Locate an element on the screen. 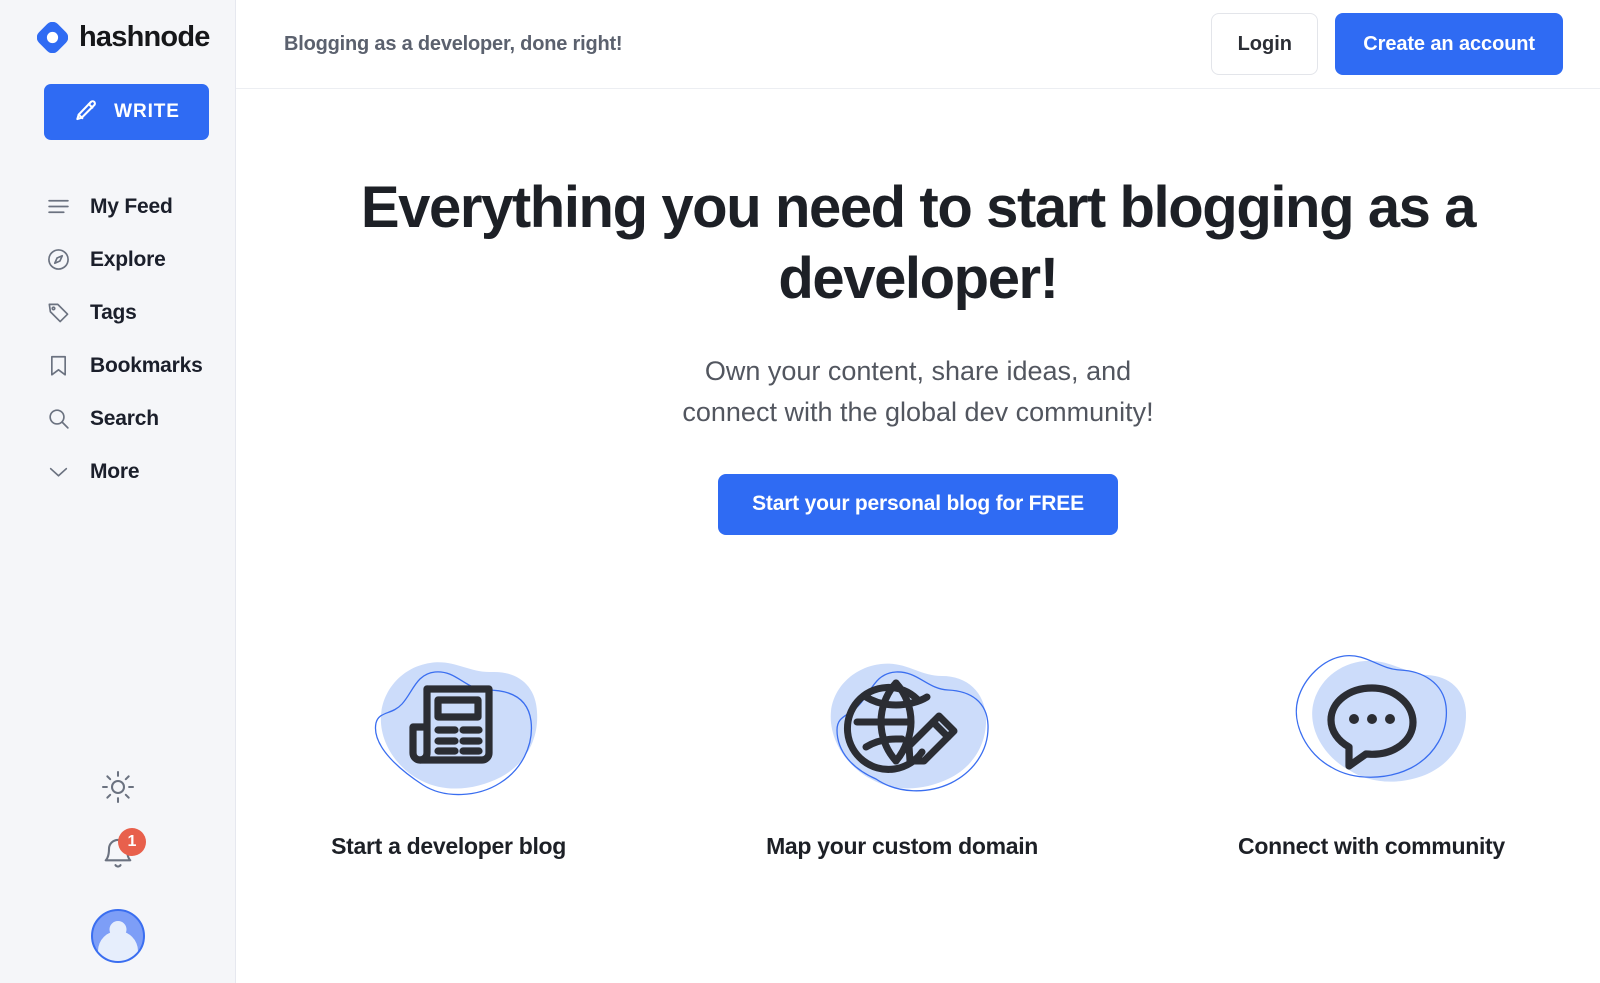  feature-connect-with-community: Connect with community is located at coordinates (1371, 745).